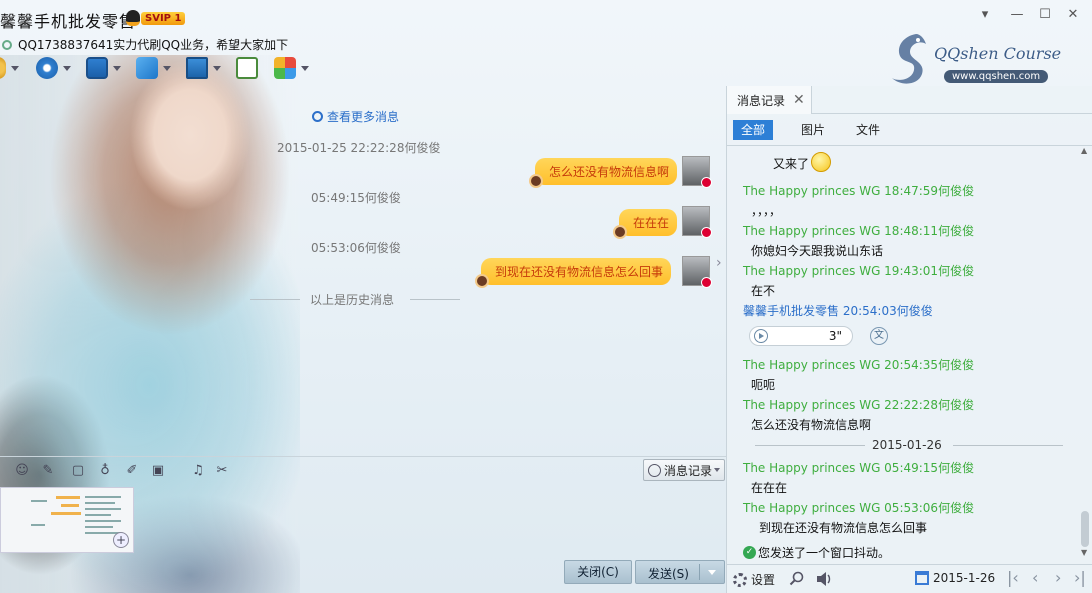 The image size is (1092, 593). What do you see at coordinates (609, 172) in the screenshot?
I see `chat-bubble-text: 怎么还没有物流信息啊` at bounding box center [609, 172].